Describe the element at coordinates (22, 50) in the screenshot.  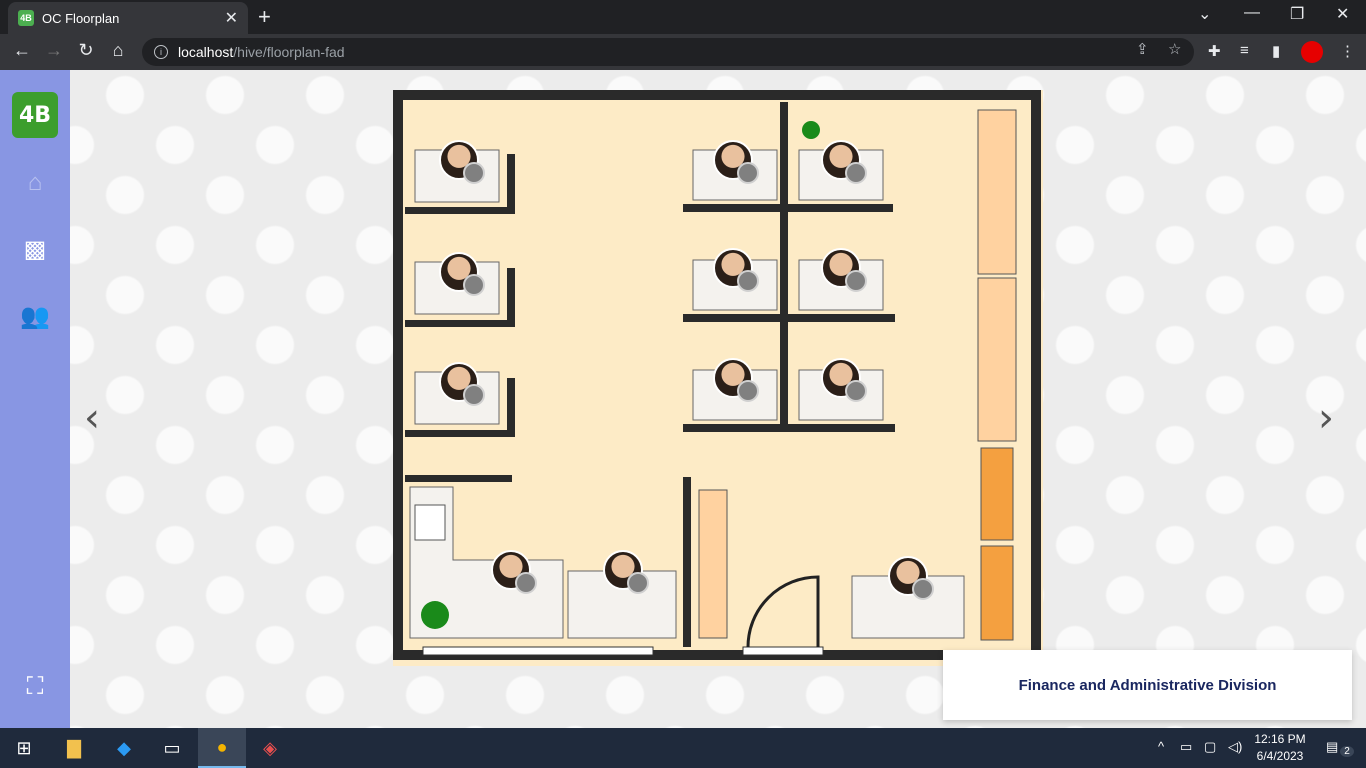
I see `back-icon: ←` at that location.